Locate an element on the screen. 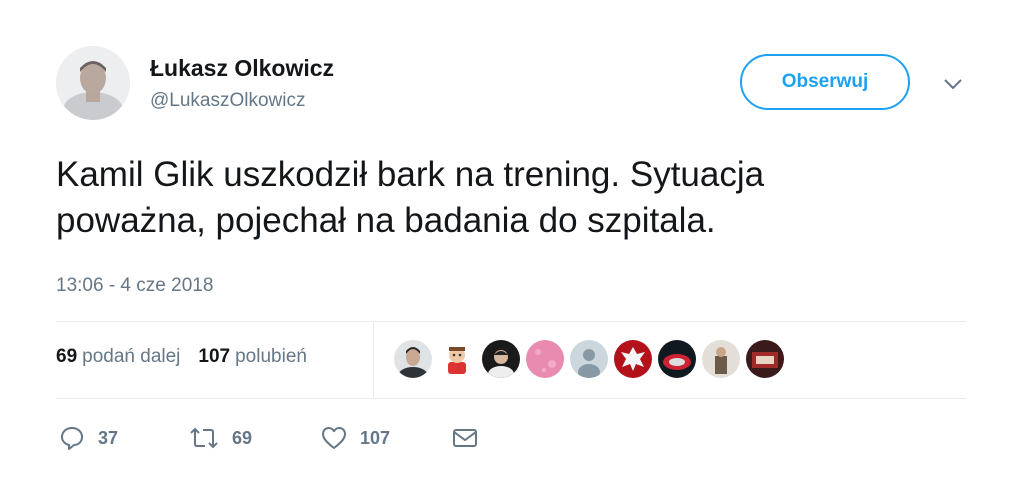 This screenshot has height=493, width=1024. direct-message-action is located at coordinates (465, 438).